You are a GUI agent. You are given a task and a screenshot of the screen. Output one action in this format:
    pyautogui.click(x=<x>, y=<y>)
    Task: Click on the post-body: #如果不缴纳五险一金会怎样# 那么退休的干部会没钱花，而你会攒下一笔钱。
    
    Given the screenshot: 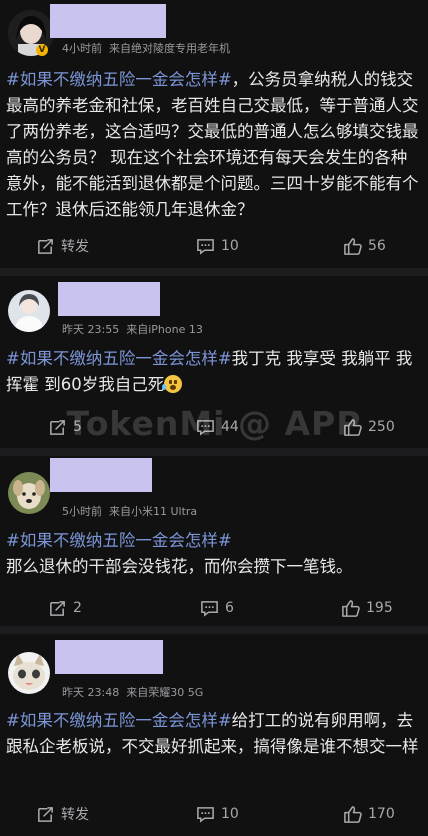 What is the action you would take?
    pyautogui.click(x=213, y=554)
    